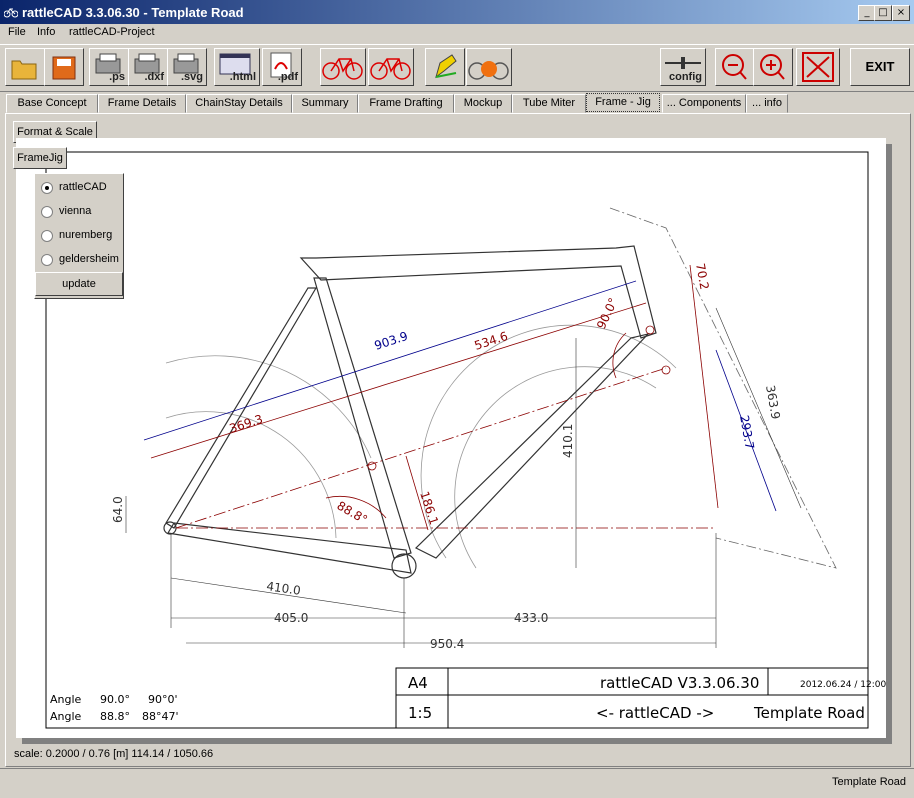 The image size is (914, 798). I want to click on render-button, so click(445, 67).